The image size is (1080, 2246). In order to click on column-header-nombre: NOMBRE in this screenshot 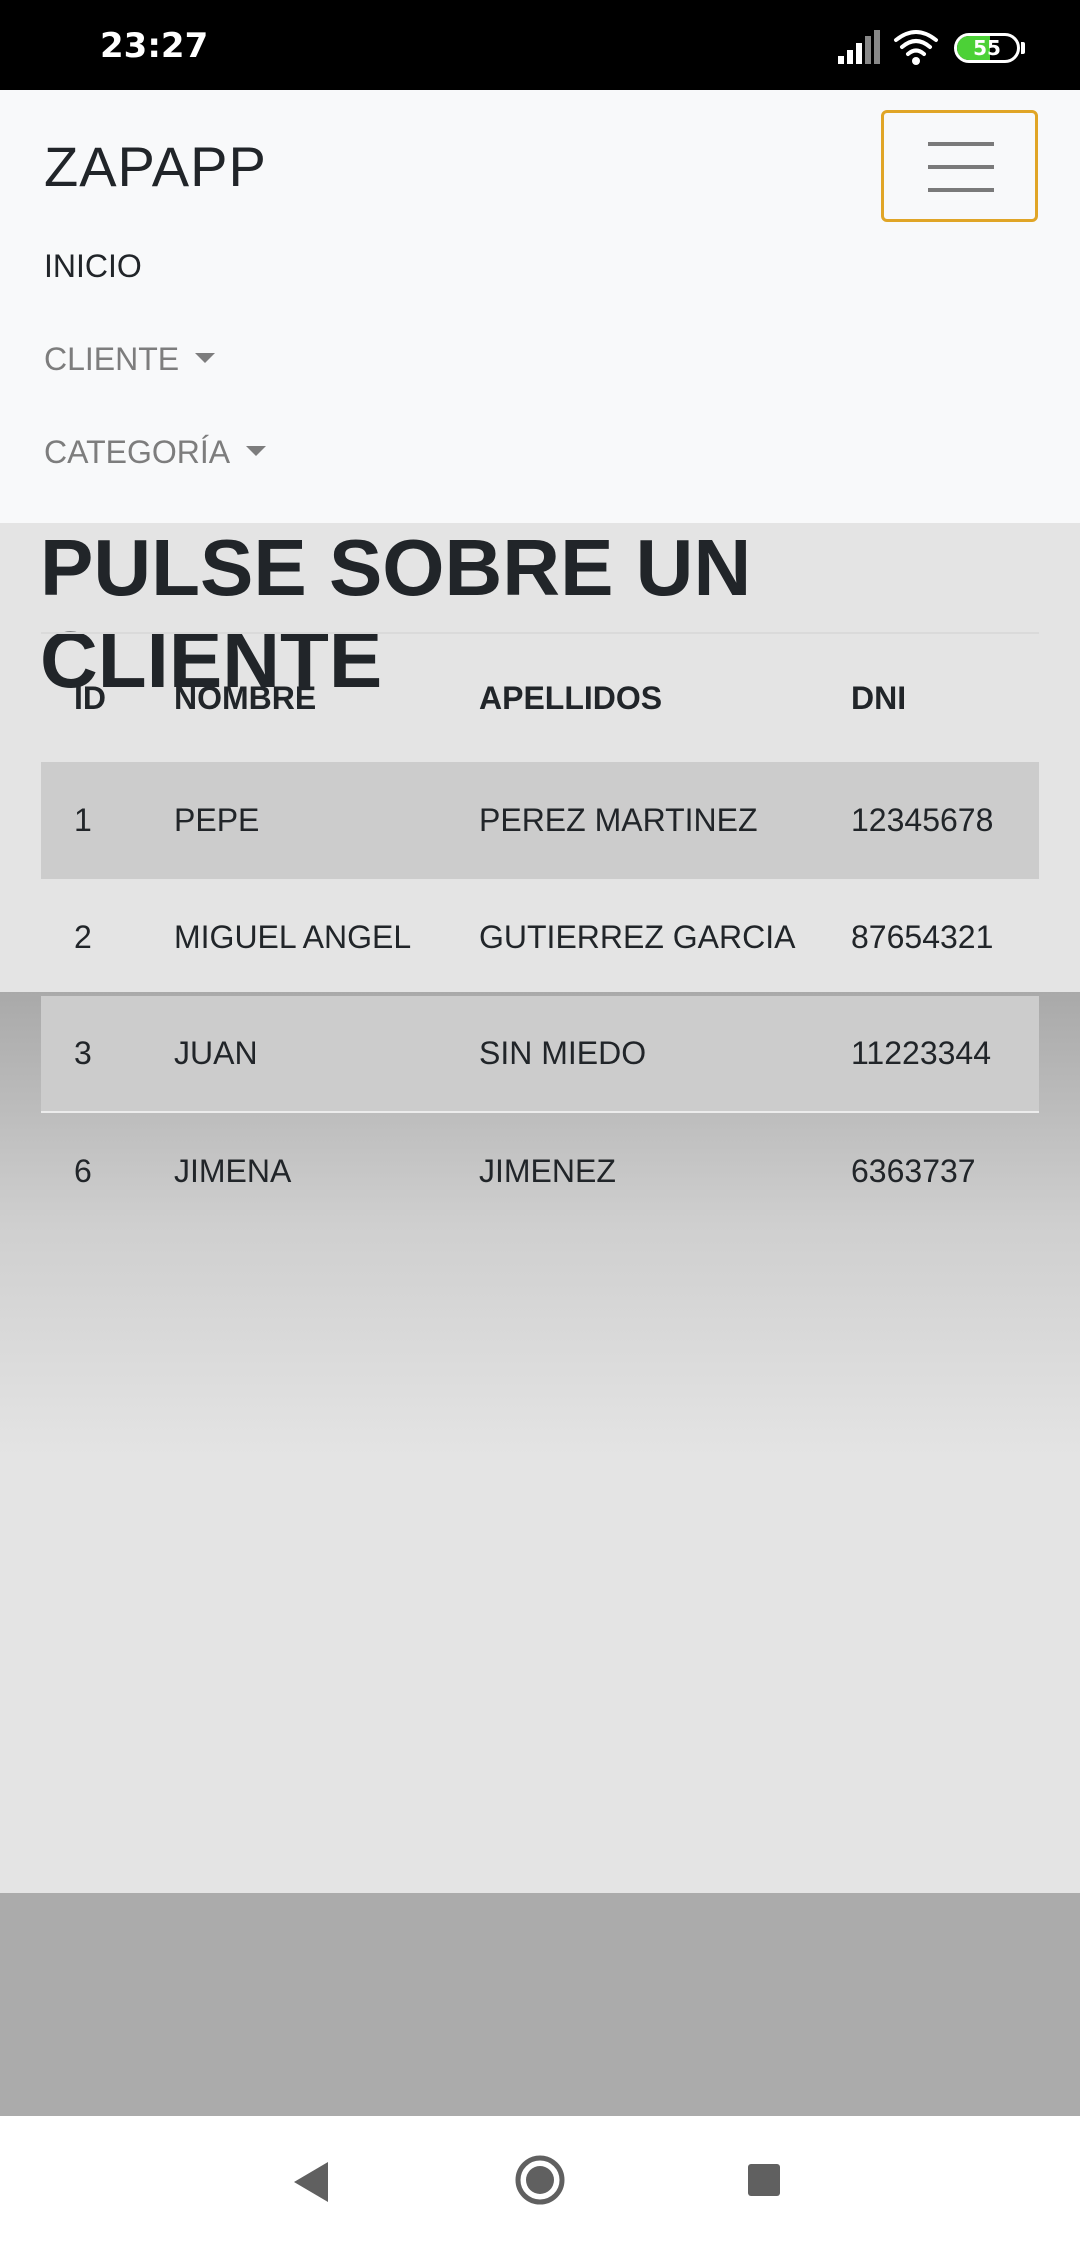, I will do `click(245, 697)`.